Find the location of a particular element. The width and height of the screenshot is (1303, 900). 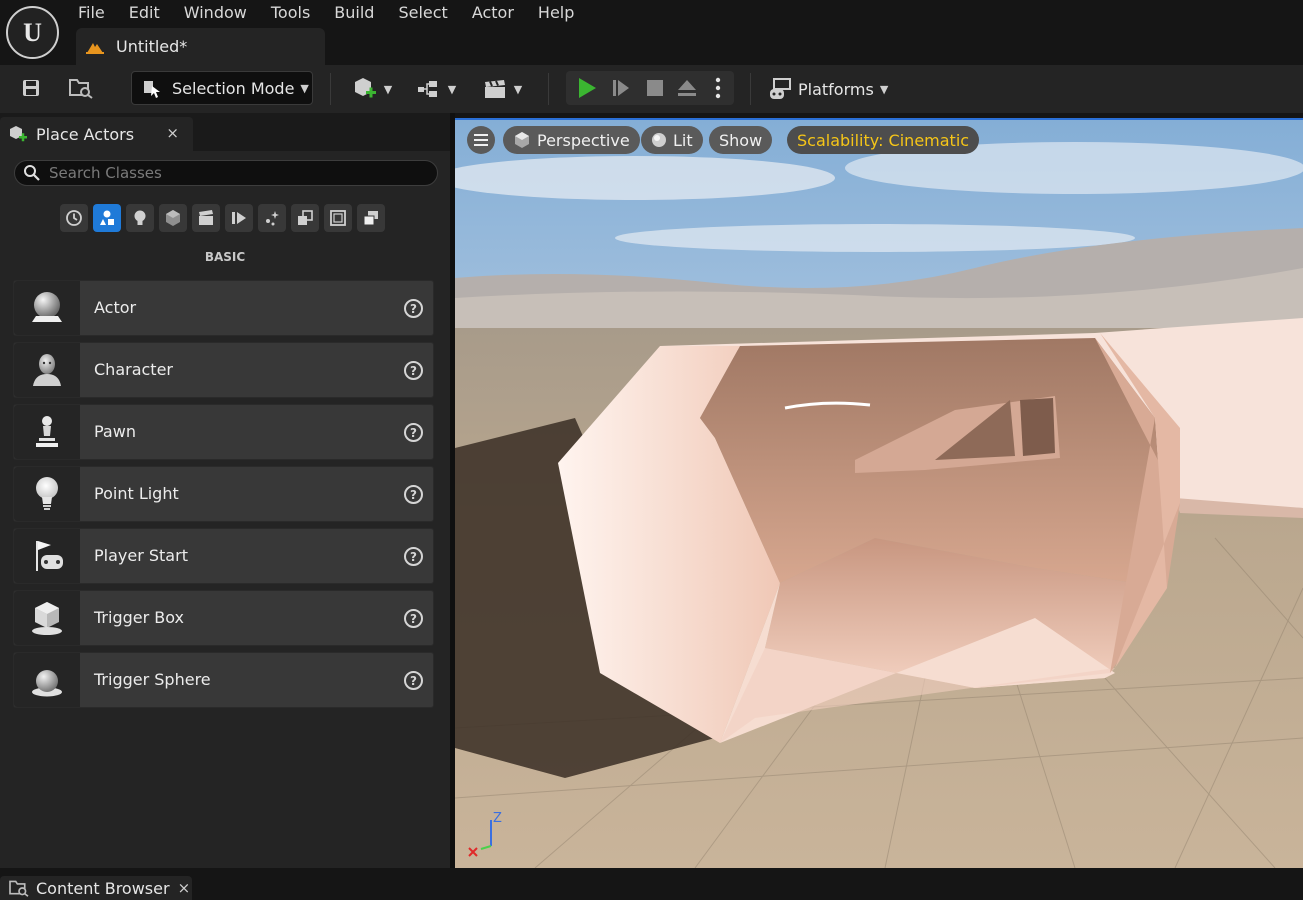

blueprints-button: ▼ is located at coordinates (436, 89).